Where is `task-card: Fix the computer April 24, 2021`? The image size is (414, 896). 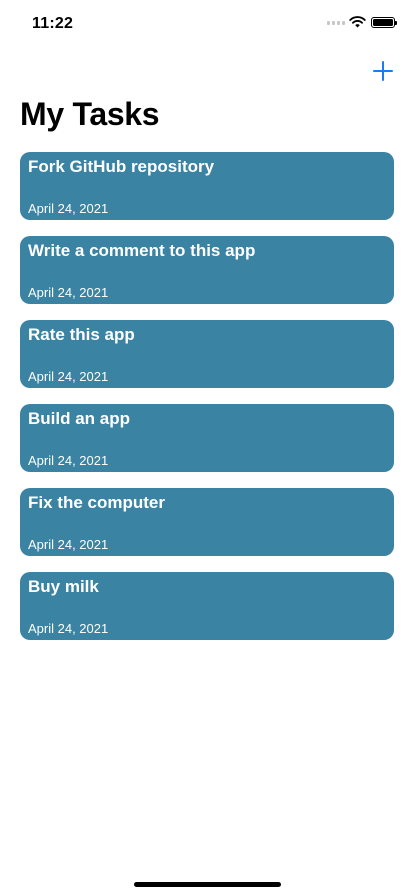 task-card: Fix the computer April 24, 2021 is located at coordinates (207, 522).